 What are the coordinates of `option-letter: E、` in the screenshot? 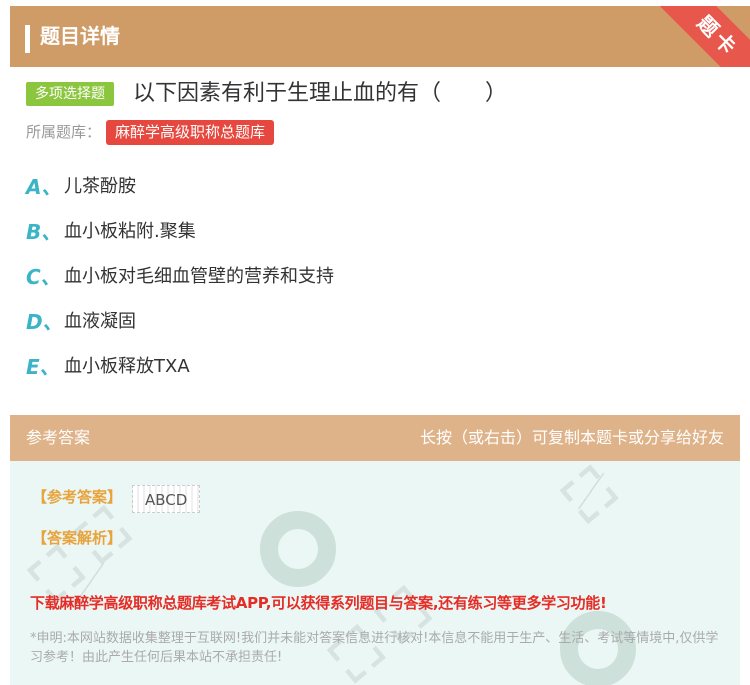 It's located at (43, 367).